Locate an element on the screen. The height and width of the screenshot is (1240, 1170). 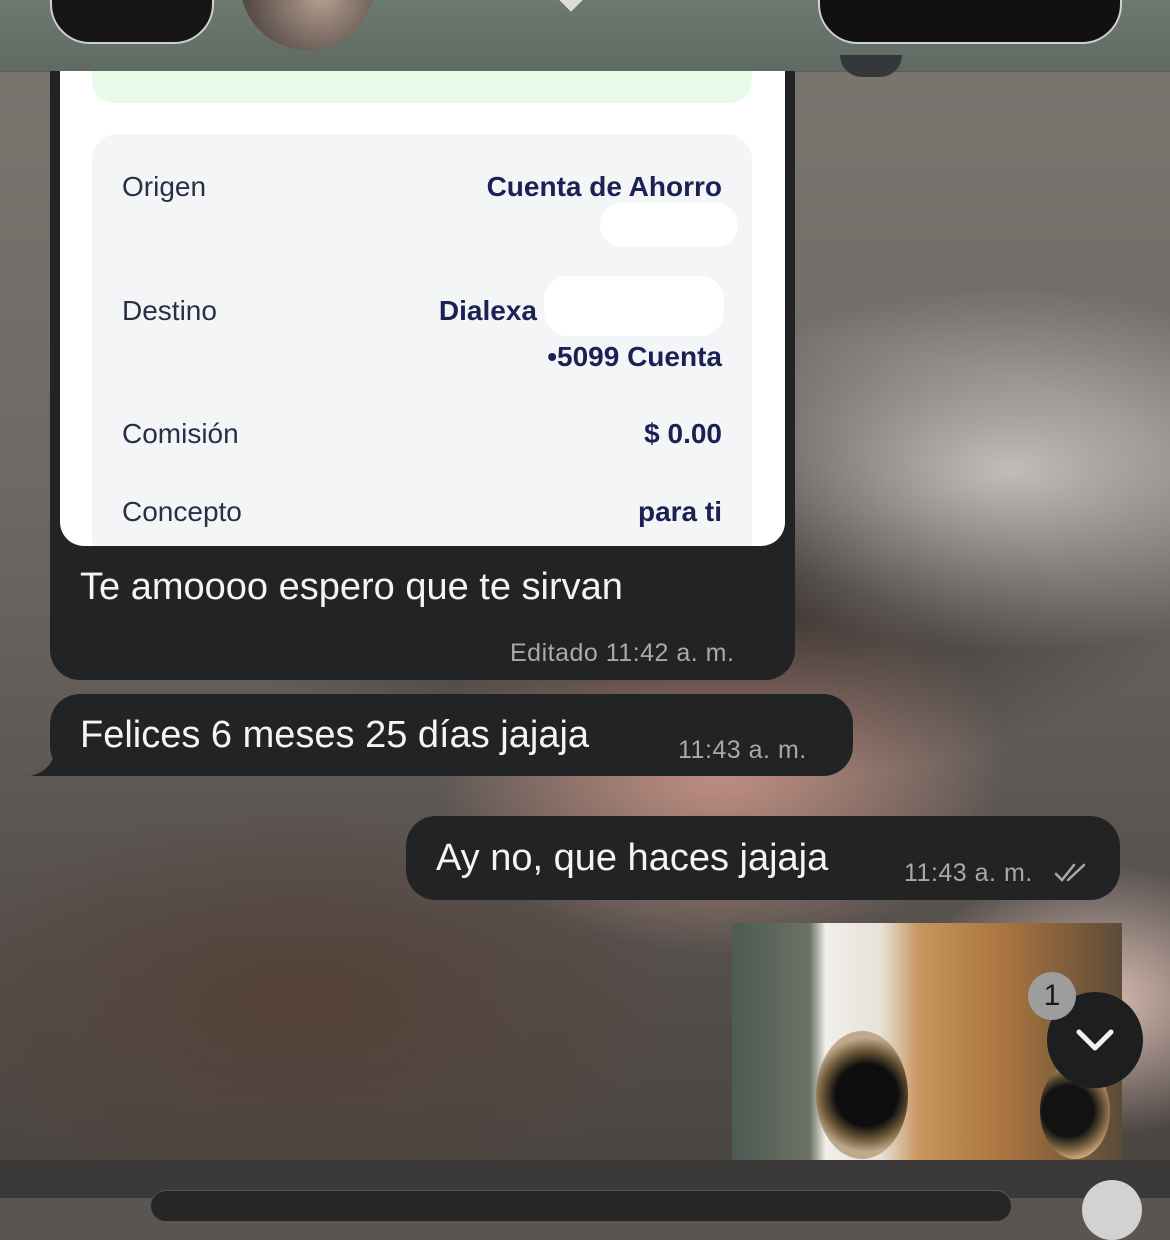
message-input is located at coordinates (581, 1206).